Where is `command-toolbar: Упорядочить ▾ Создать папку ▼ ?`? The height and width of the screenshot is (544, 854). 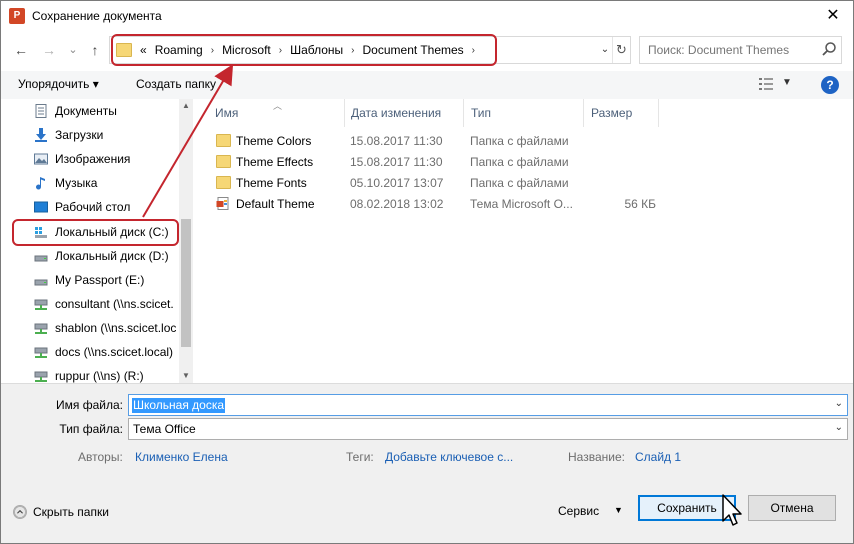 command-toolbar: Упорядочить ▾ Создать папку ▼ ? is located at coordinates (427, 85).